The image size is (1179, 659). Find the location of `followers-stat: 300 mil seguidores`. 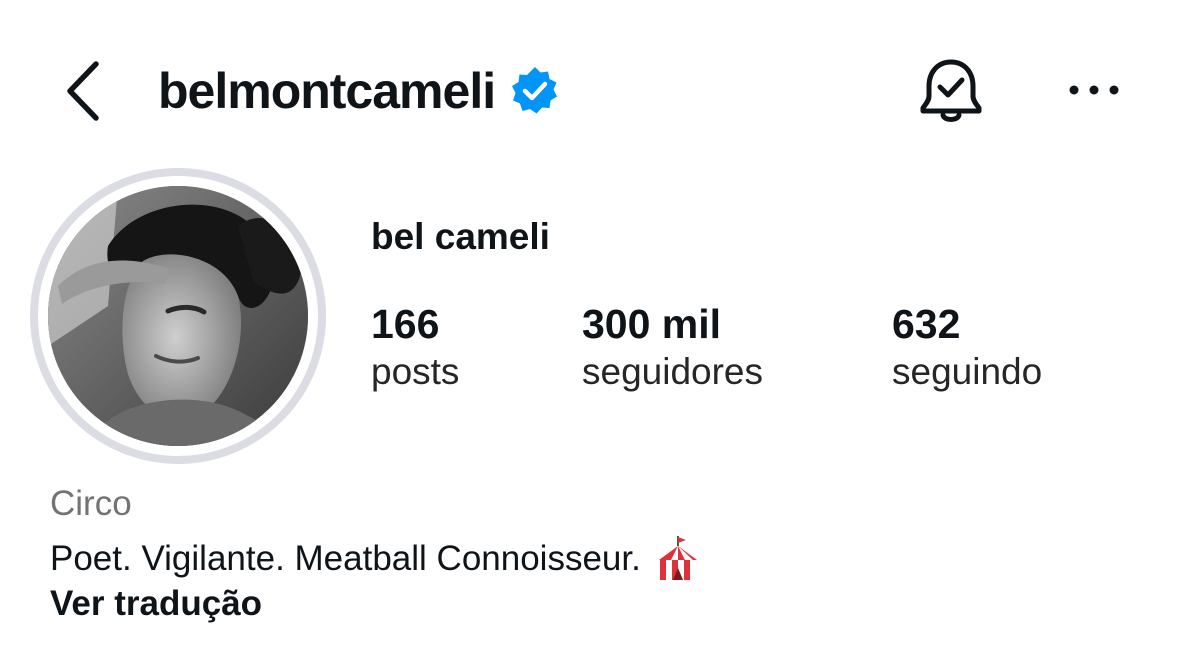

followers-stat: 300 mil seguidores is located at coordinates (672, 348).